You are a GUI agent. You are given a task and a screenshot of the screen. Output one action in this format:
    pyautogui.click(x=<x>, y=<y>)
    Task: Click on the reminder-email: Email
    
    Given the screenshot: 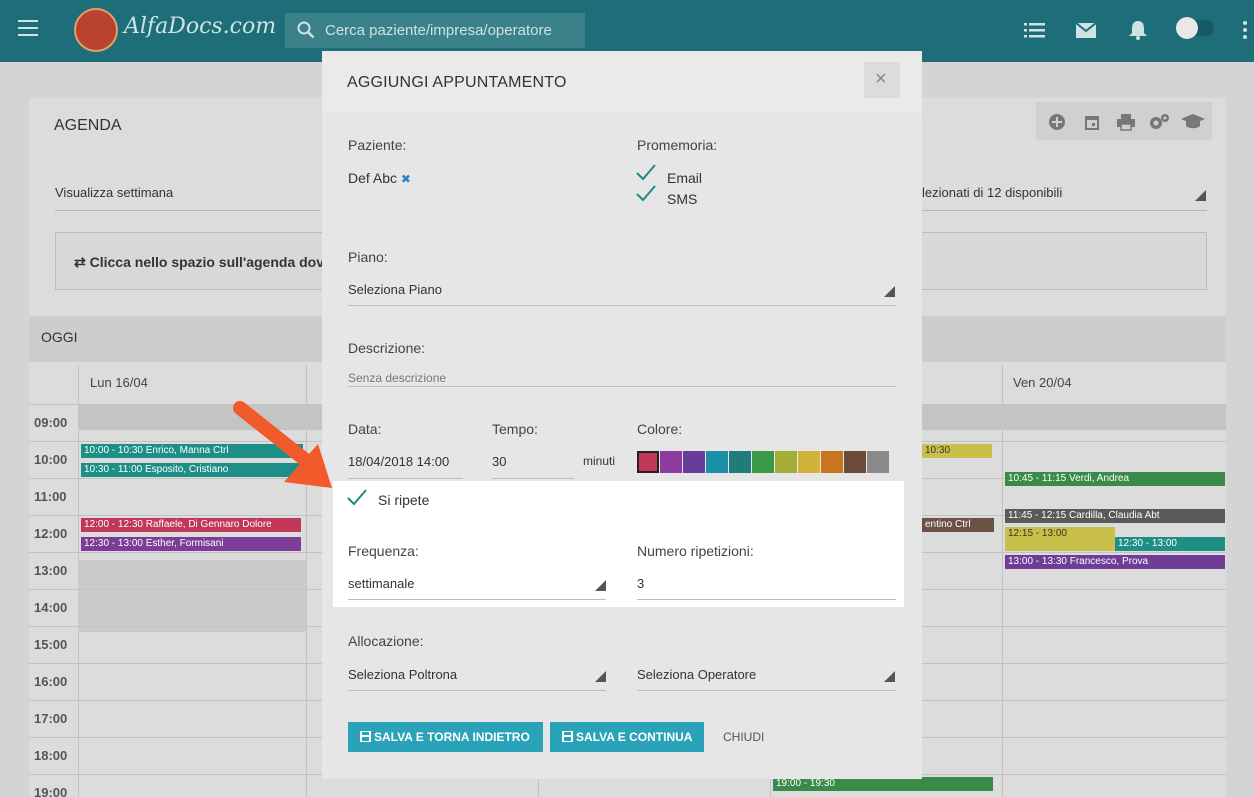 What is the action you would take?
    pyautogui.click(x=685, y=178)
    